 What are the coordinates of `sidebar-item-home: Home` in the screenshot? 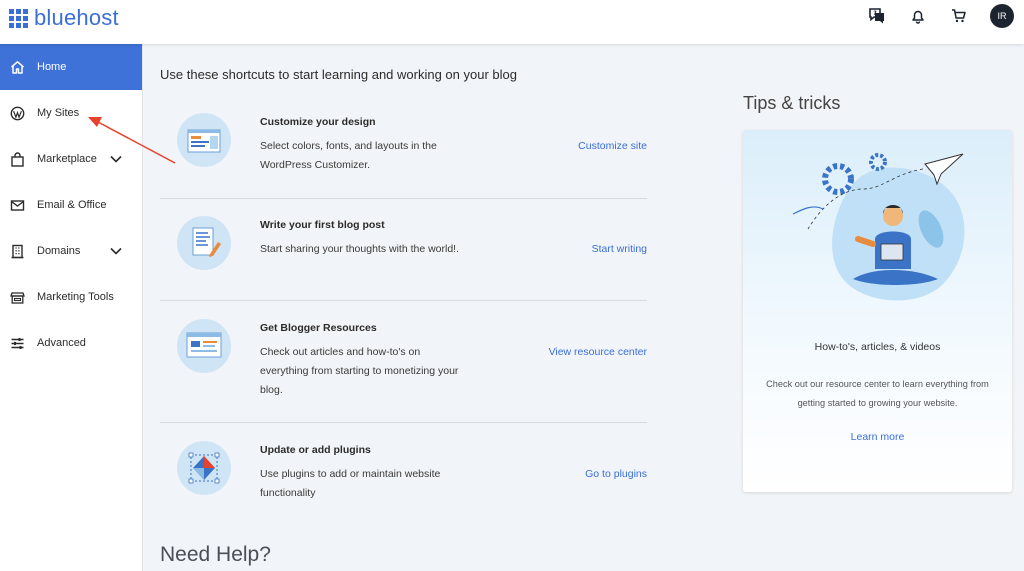 It's located at (71, 67).